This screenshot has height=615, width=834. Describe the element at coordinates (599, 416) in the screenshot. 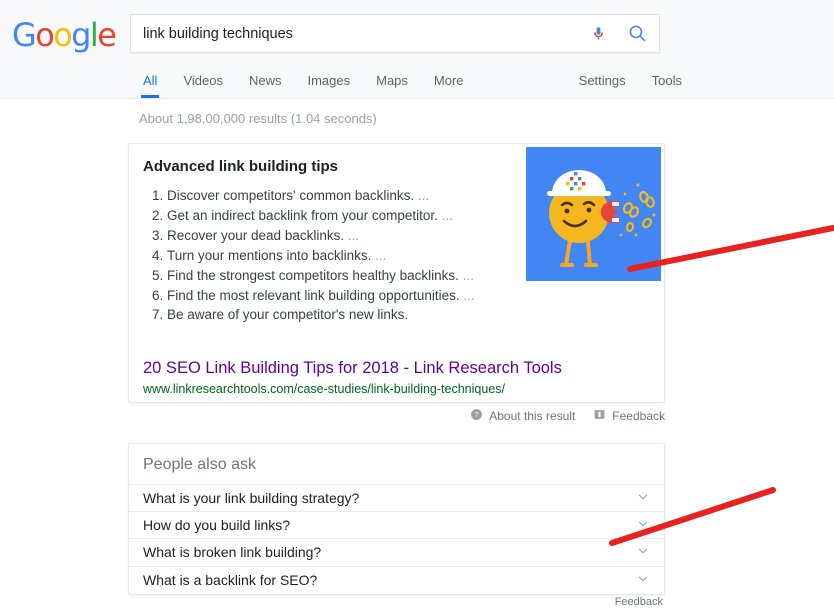

I see `flag-icon` at that location.